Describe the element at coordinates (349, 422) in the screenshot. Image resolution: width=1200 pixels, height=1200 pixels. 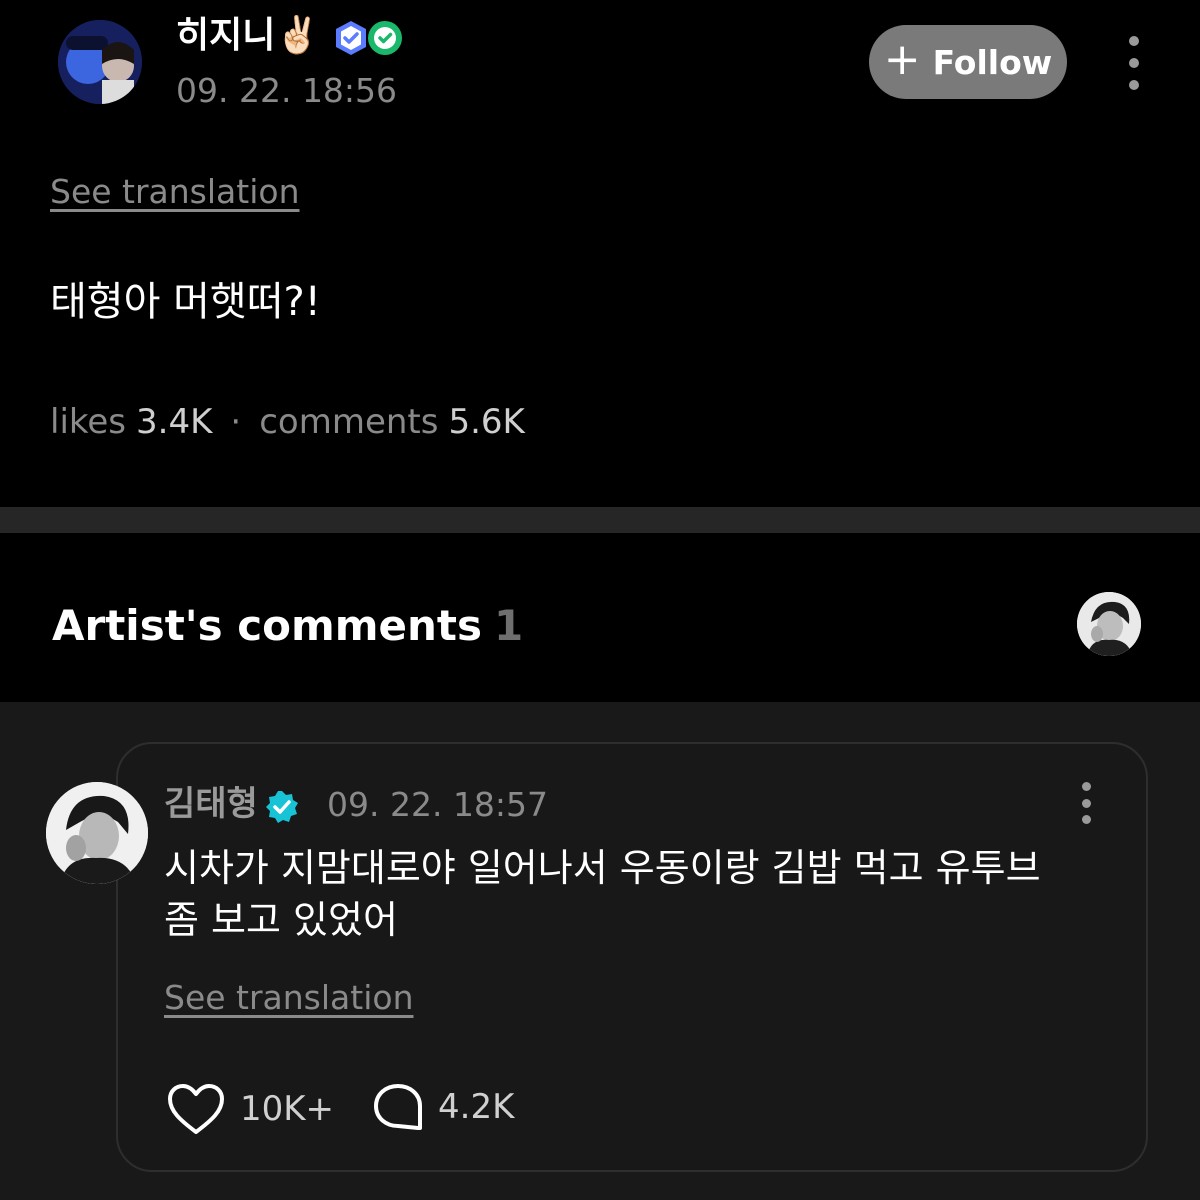
I see `comments-label: comments` at that location.